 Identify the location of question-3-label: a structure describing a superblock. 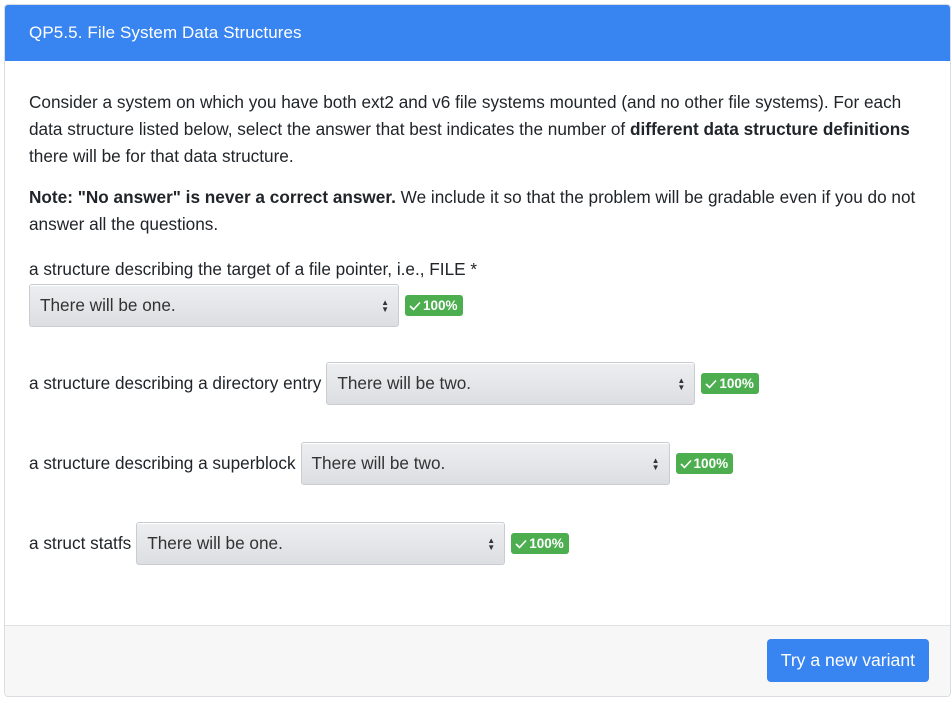
(162, 463).